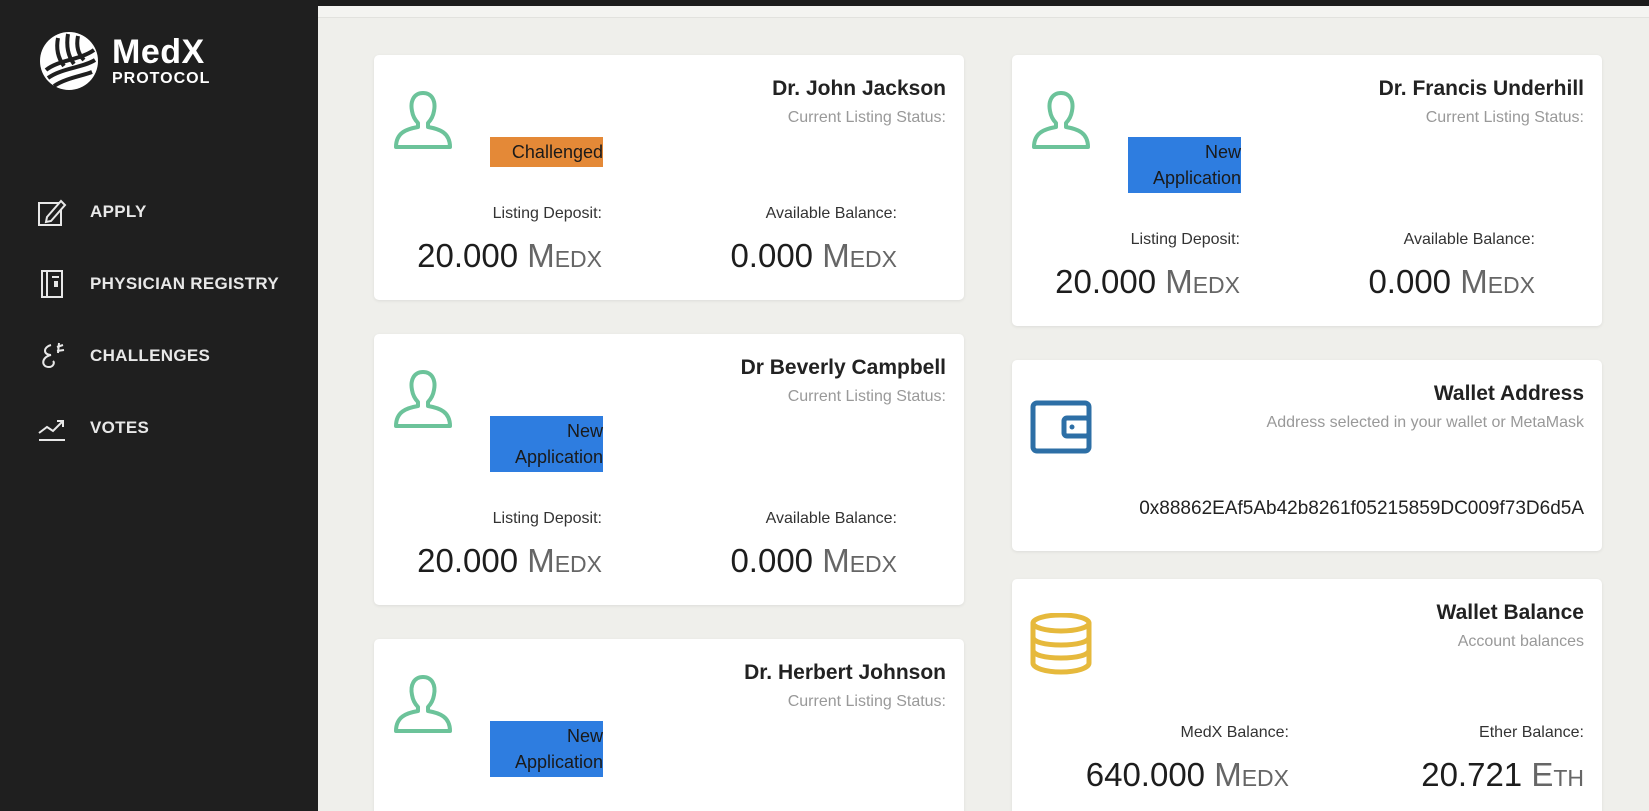 The height and width of the screenshot is (811, 1649). I want to click on physician-name: Dr. John Jackson, so click(859, 88).